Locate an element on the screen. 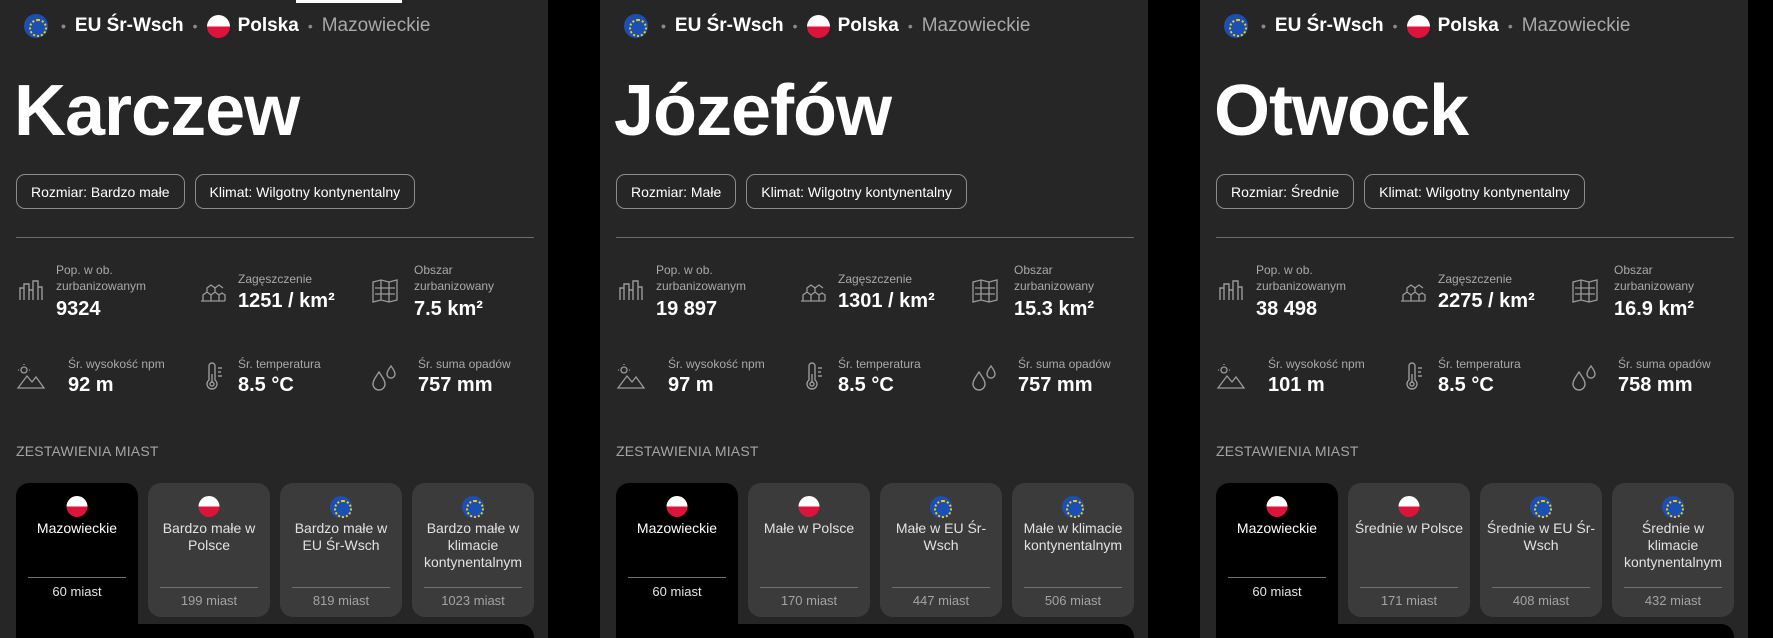 This screenshot has width=1773, height=638. card-count: 60 miast is located at coordinates (77, 591).